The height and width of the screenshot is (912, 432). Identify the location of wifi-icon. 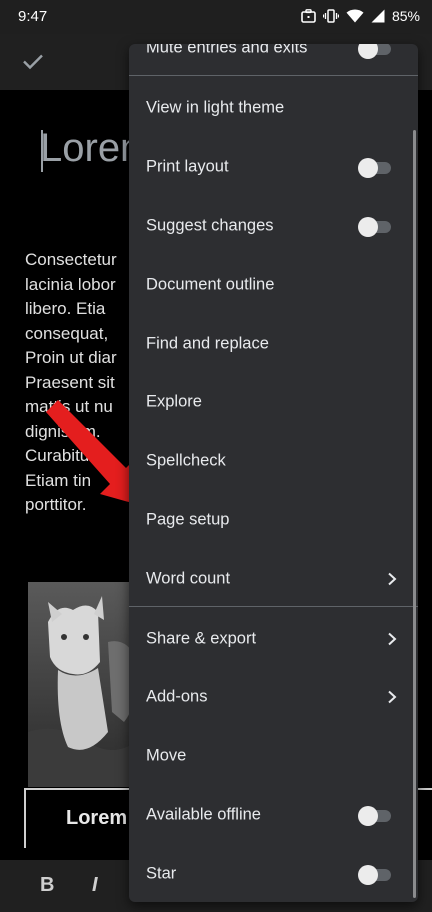
(355, 16).